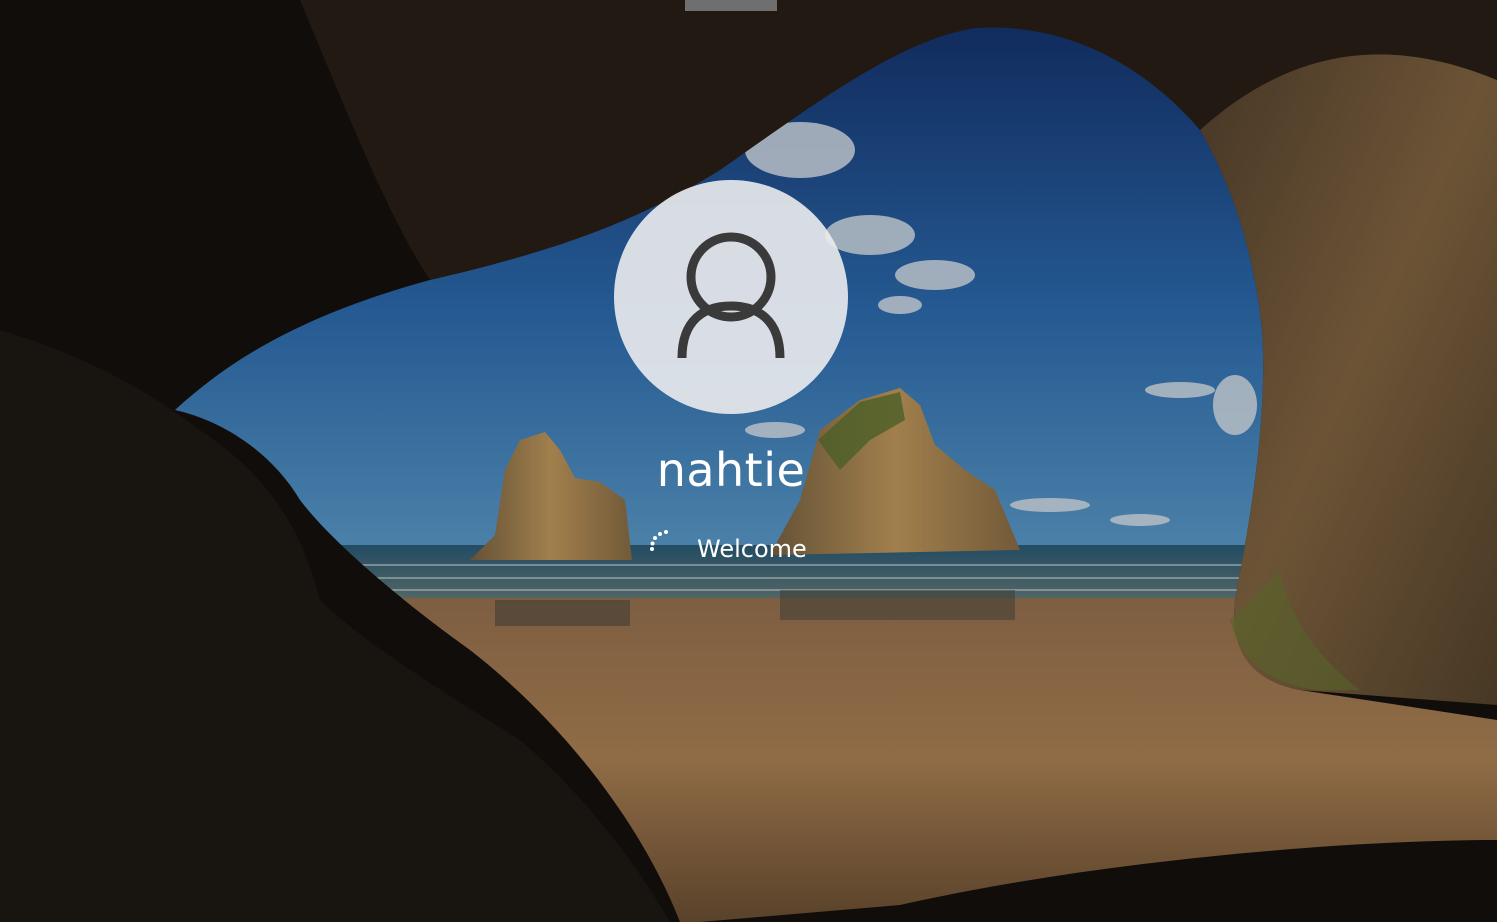 This screenshot has height=922, width=1497. I want to click on sign-in-status: Welcome, so click(755, 548).